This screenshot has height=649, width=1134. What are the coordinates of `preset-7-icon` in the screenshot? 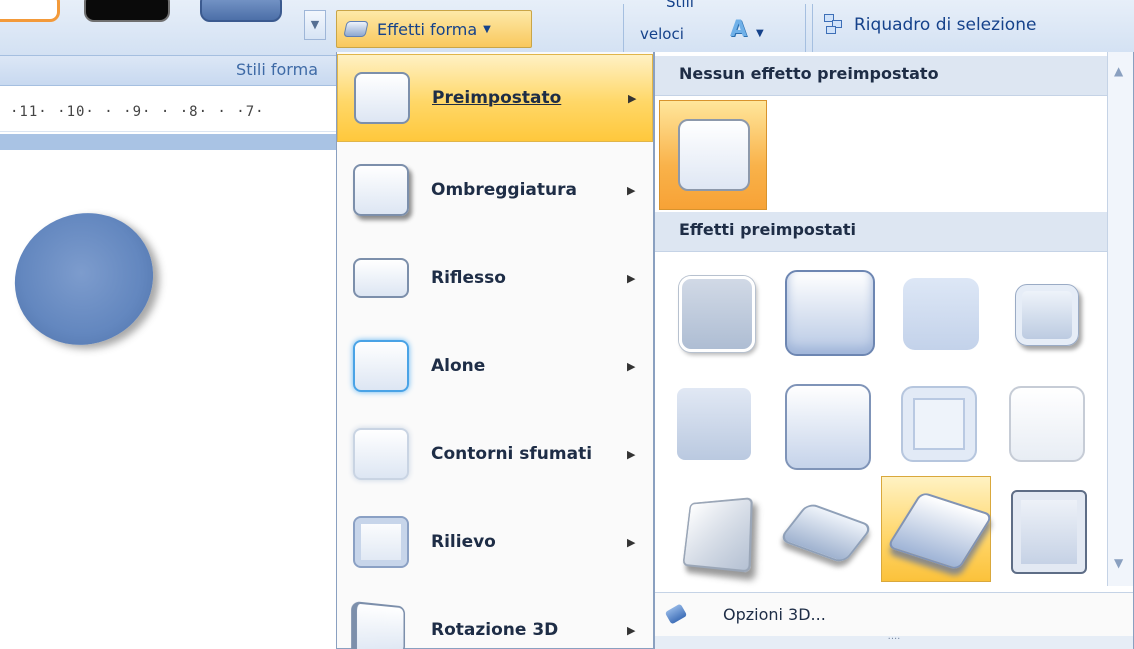 It's located at (939, 424).